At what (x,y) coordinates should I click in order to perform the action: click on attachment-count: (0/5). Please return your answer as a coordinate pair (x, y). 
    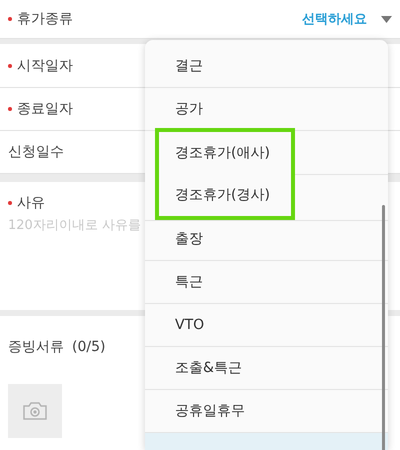
    Looking at the image, I should click on (89, 346).